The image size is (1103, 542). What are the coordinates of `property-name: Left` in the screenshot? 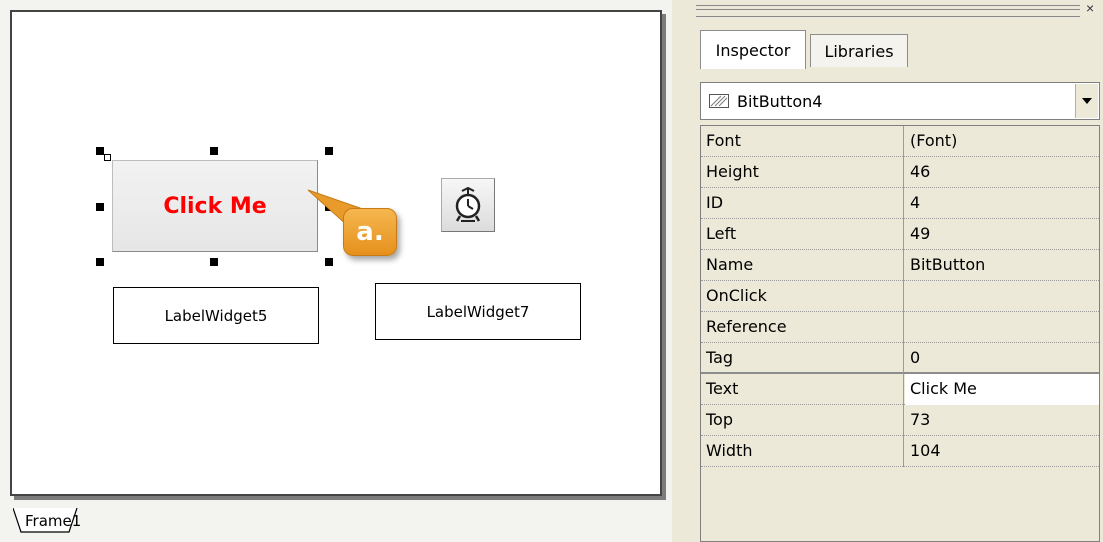 It's located at (802, 234).